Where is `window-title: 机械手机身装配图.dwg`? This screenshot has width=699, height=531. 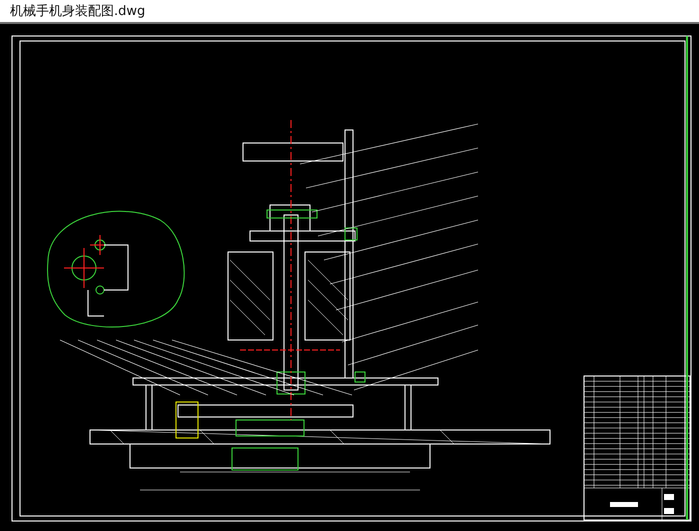 window-title: 机械手机身装配图.dwg is located at coordinates (78, 11).